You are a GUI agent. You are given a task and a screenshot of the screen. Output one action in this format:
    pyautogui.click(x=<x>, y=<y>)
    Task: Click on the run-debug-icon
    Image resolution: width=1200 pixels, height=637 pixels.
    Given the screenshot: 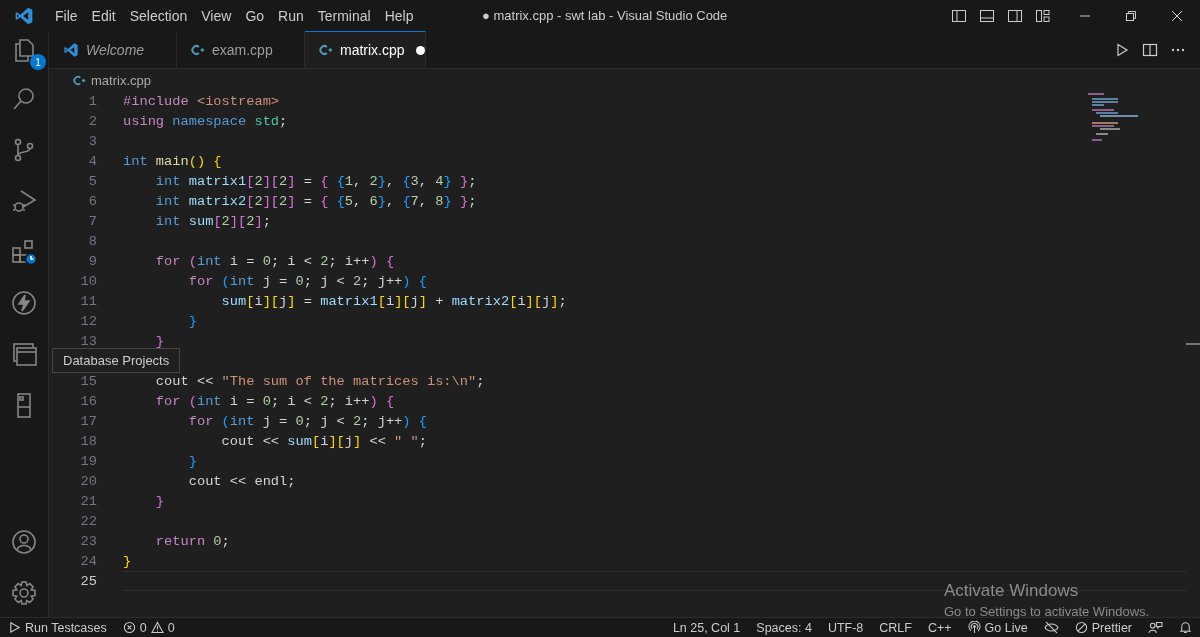 What is the action you would take?
    pyautogui.click(x=24, y=201)
    